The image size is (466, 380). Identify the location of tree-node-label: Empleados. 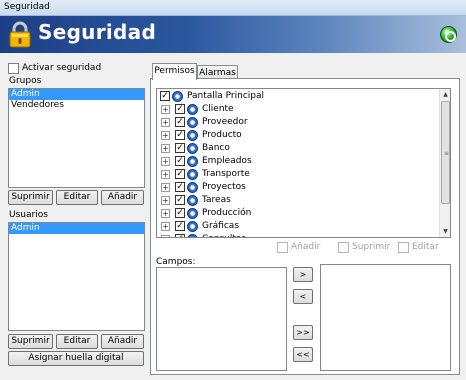
(227, 161).